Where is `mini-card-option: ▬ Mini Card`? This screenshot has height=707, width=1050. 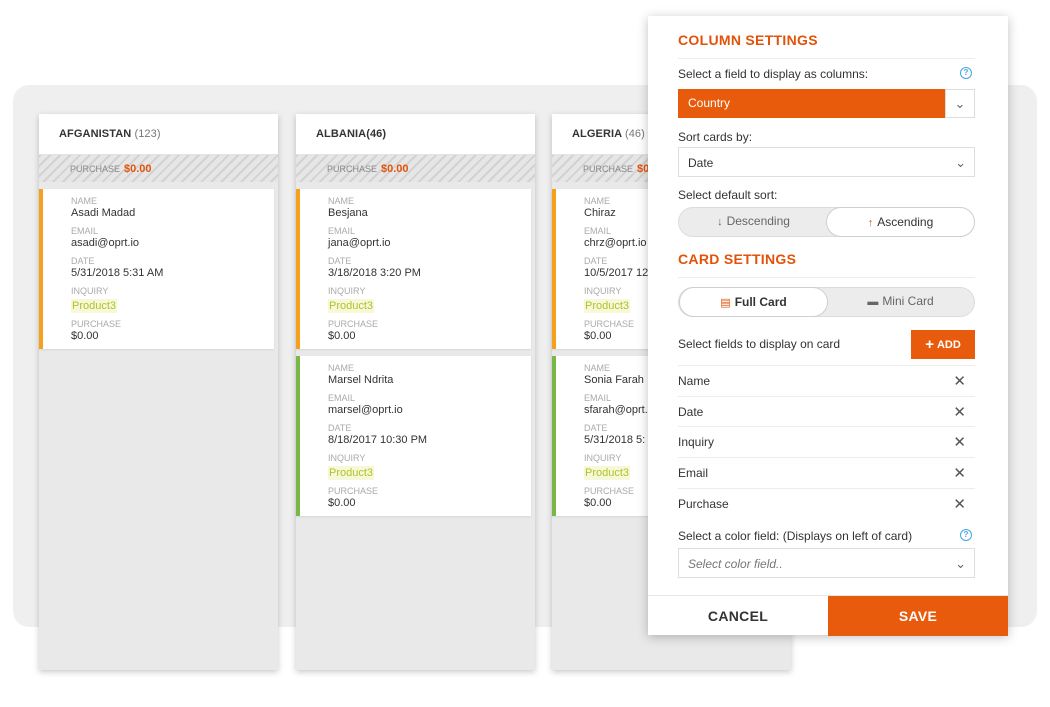
mini-card-option: ▬ Mini Card is located at coordinates (900, 302).